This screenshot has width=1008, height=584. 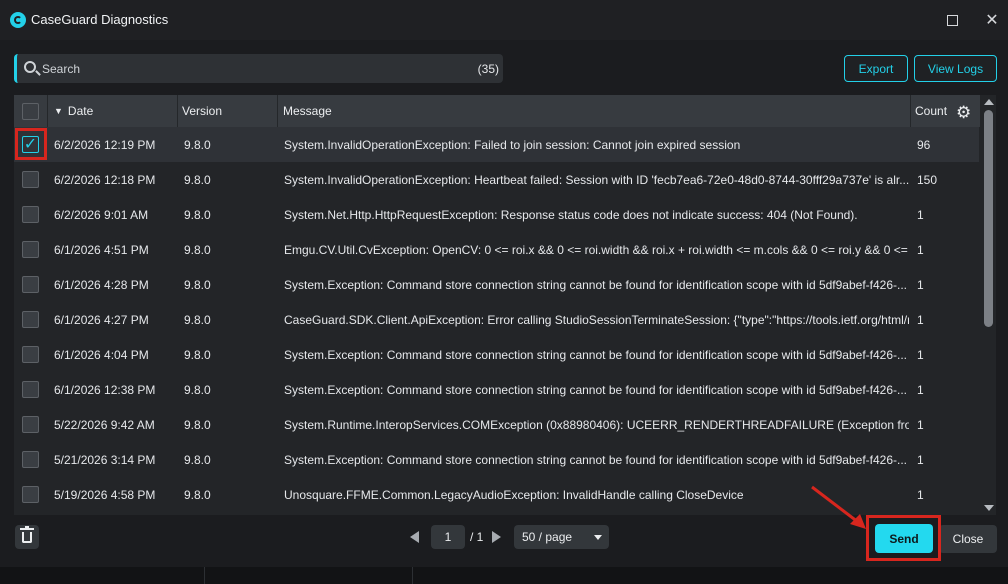 I want to click on table-header: ▼ Date Version Message Count ⚙, so click(x=505, y=111).